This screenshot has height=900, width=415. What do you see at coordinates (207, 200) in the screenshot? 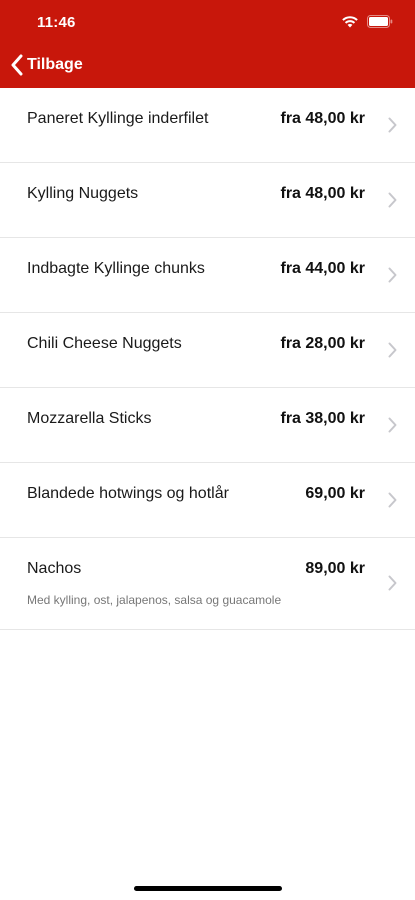
I see `menu-item-row: Kylling Nuggets fra 48,00 kr` at bounding box center [207, 200].